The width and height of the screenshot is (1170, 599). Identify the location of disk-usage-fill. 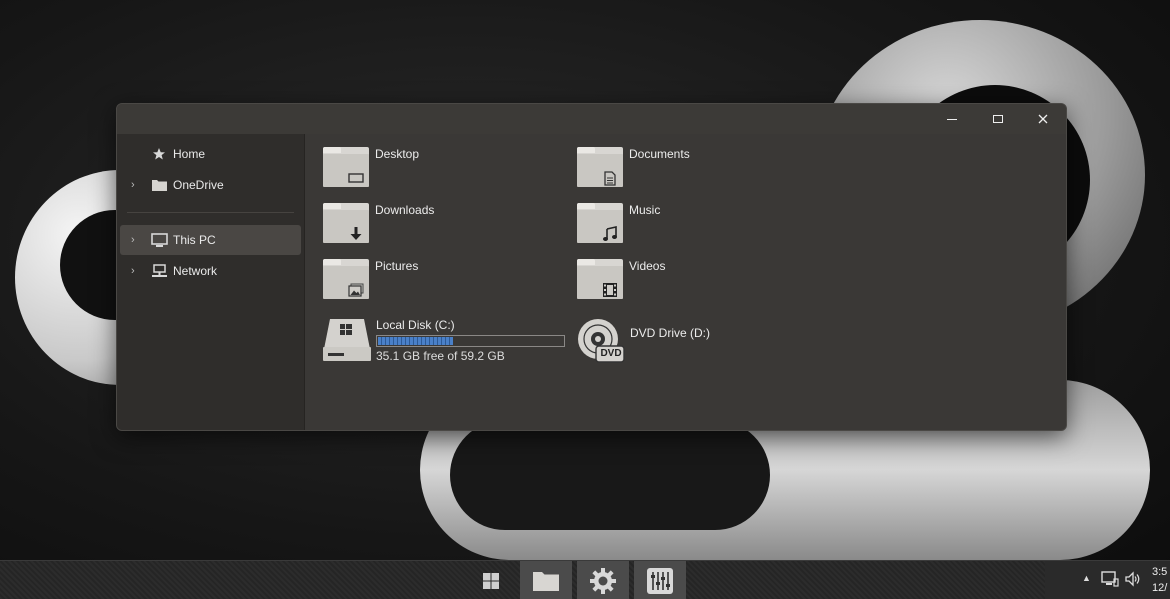
(416, 341).